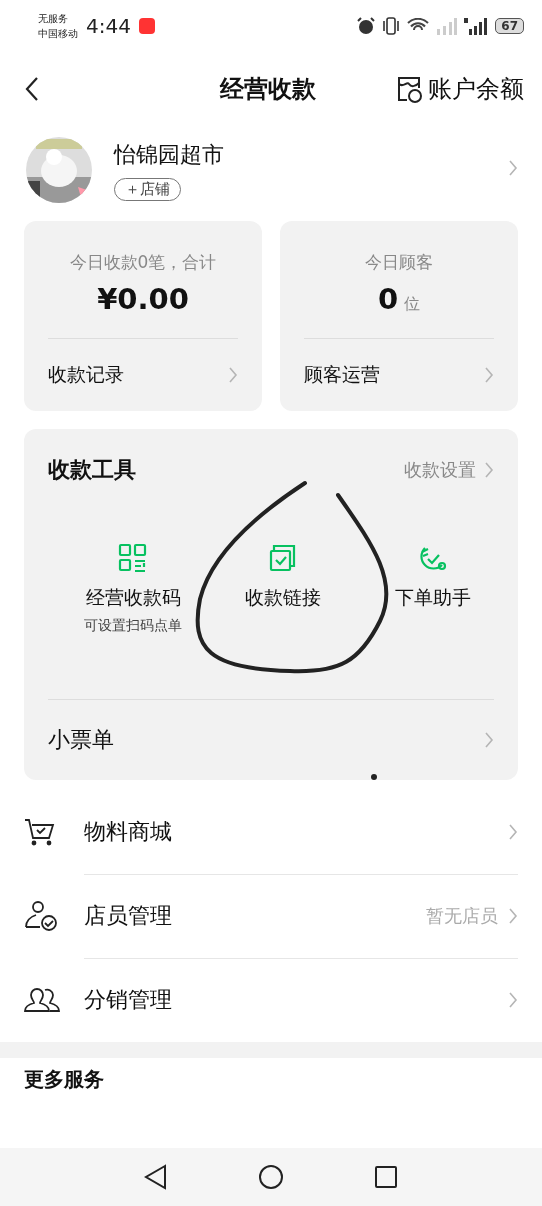 The height and width of the screenshot is (1206, 542). What do you see at coordinates (374, 777) in the screenshot?
I see `page-dot` at bounding box center [374, 777].